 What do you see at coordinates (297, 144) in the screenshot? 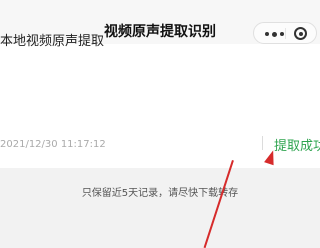
I see `status-link: 提取成功` at bounding box center [297, 144].